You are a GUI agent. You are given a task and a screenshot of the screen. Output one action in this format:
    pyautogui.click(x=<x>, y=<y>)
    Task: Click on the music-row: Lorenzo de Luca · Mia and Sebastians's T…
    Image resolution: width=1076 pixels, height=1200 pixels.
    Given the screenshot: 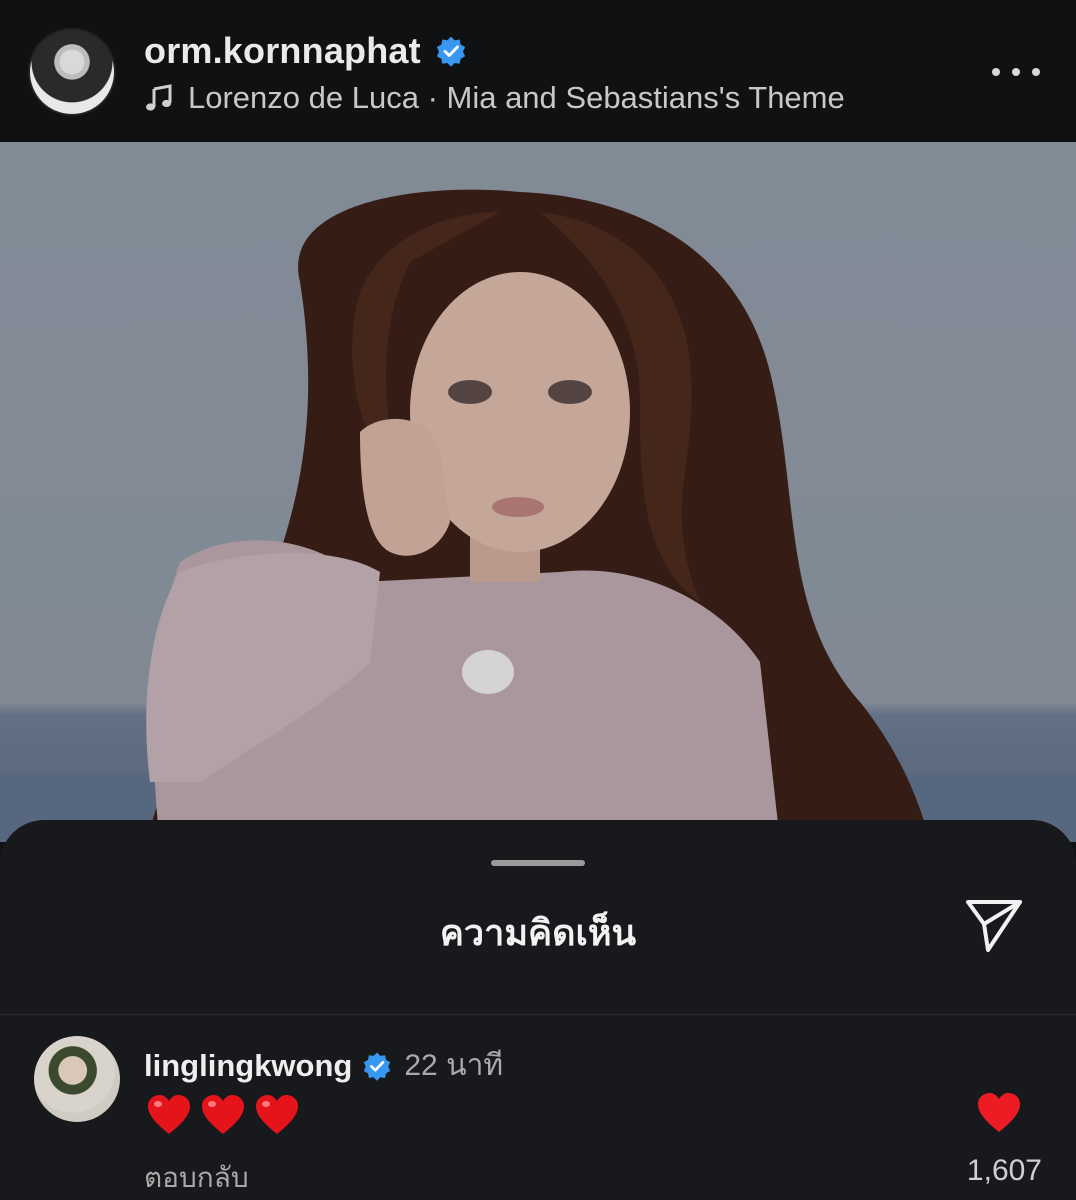 What is the action you would take?
    pyautogui.click(x=494, y=98)
    